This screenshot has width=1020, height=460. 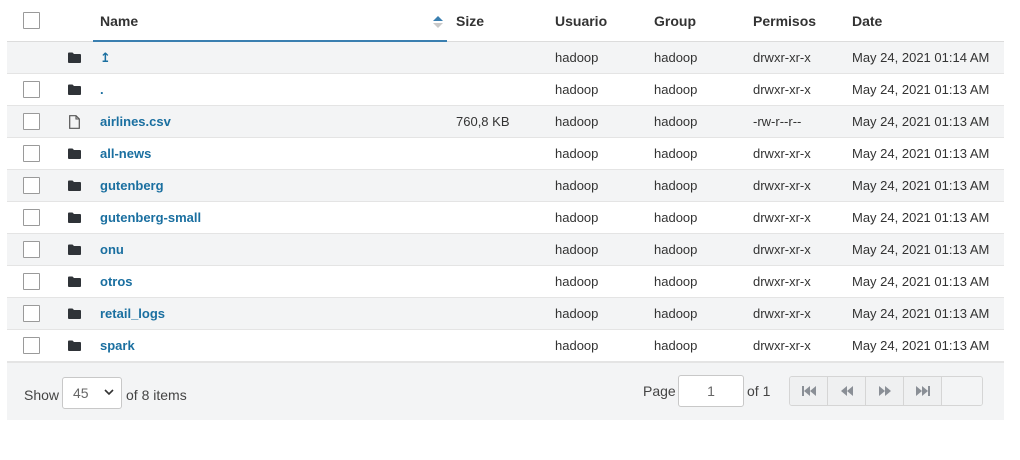 I want to click on file-name-link: gutenberg-small, so click(x=150, y=217).